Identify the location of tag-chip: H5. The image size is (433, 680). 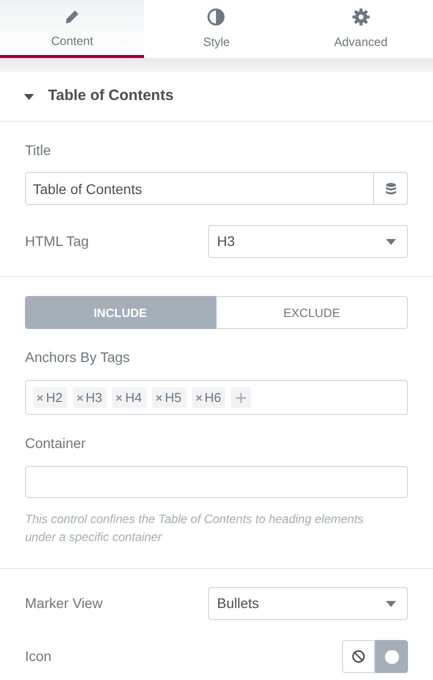
(169, 397).